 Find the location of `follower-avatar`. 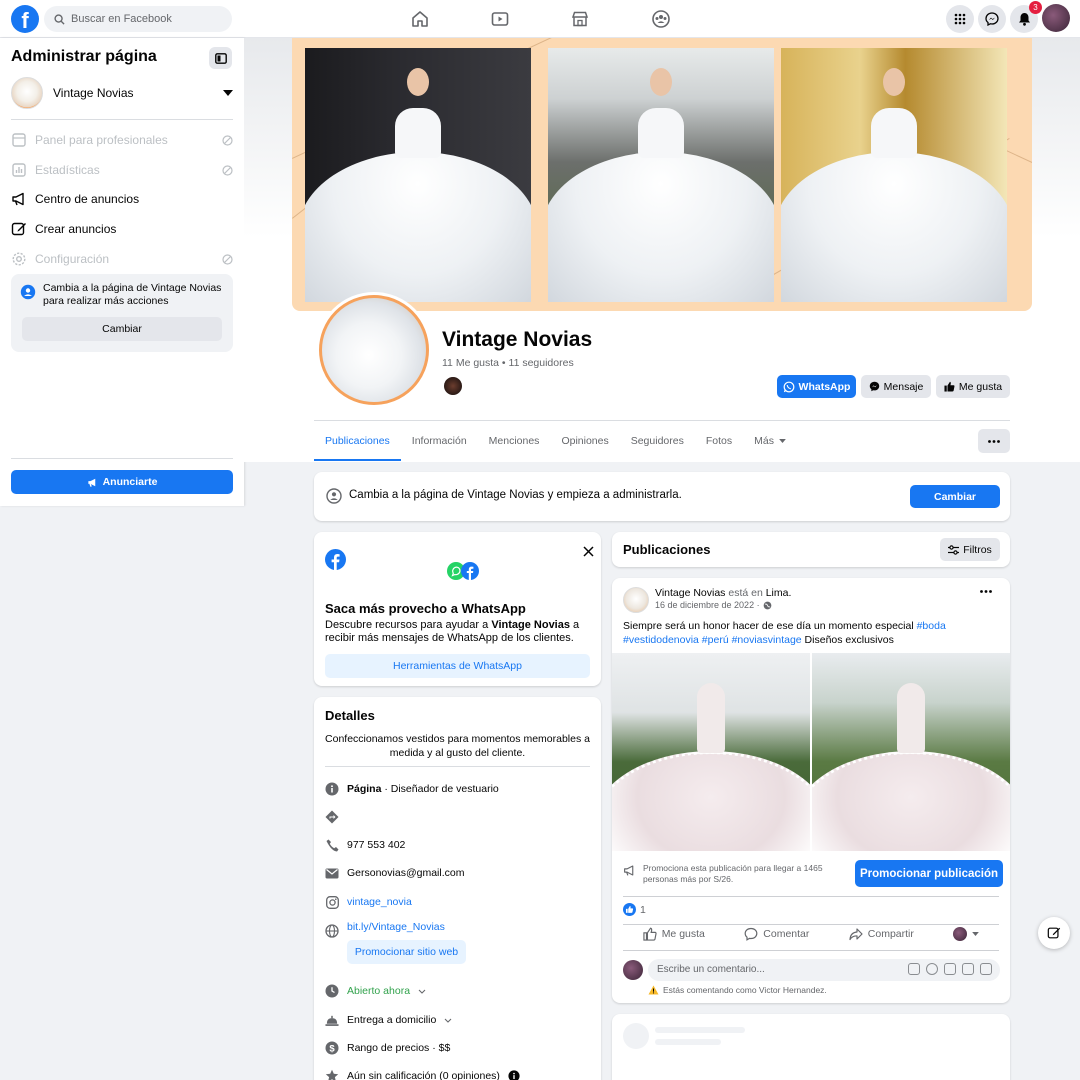

follower-avatar is located at coordinates (453, 386).